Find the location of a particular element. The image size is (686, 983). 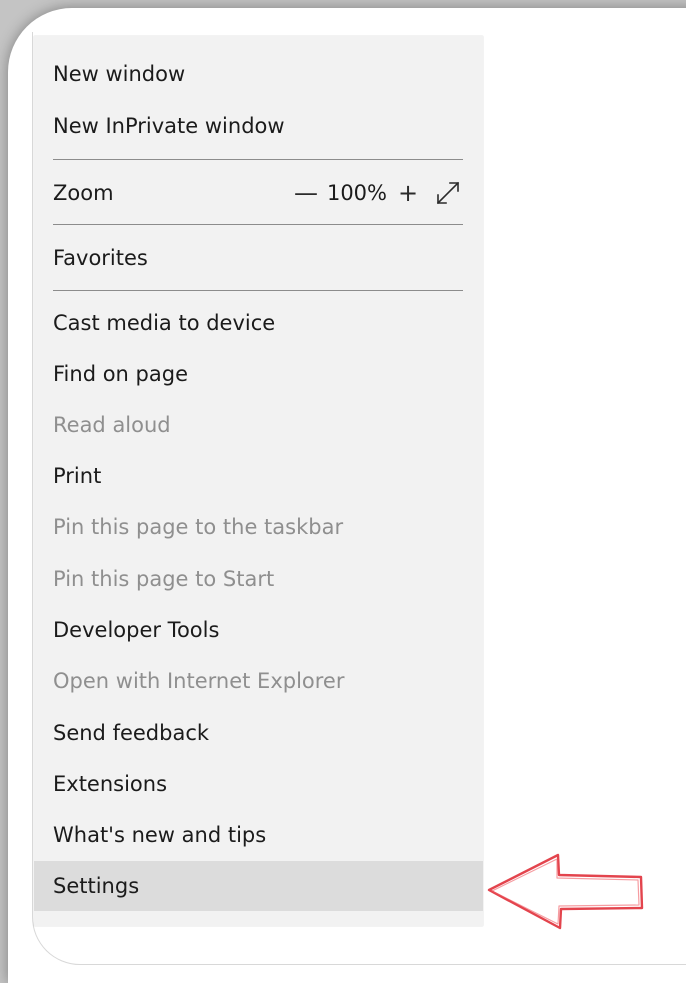

menu-item-cast-media: Cast media to device is located at coordinates (258, 323).